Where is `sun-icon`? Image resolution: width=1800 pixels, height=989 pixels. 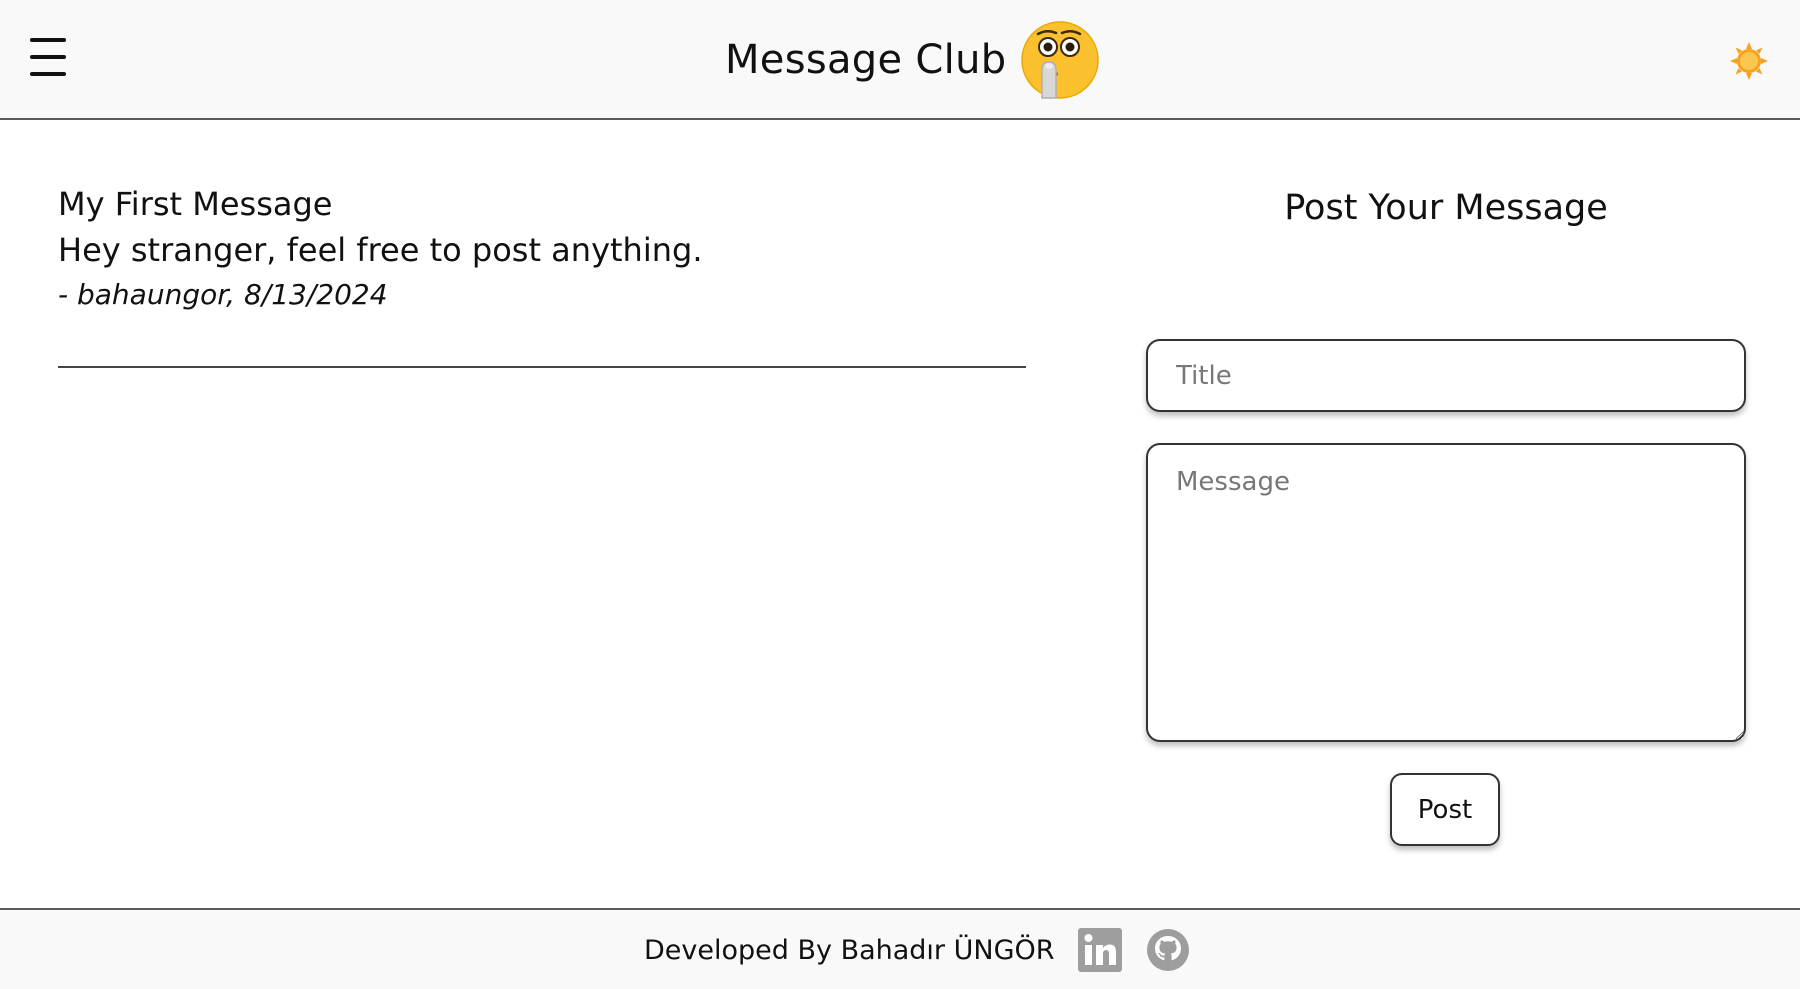 sun-icon is located at coordinates (1749, 61).